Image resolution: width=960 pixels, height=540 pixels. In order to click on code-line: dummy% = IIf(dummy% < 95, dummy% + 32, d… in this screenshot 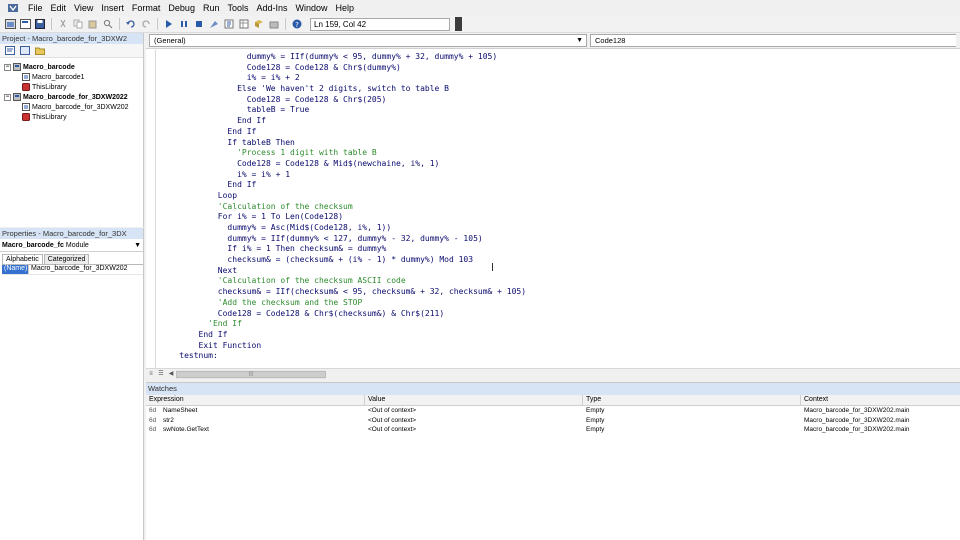, I will do `click(343, 57)`.